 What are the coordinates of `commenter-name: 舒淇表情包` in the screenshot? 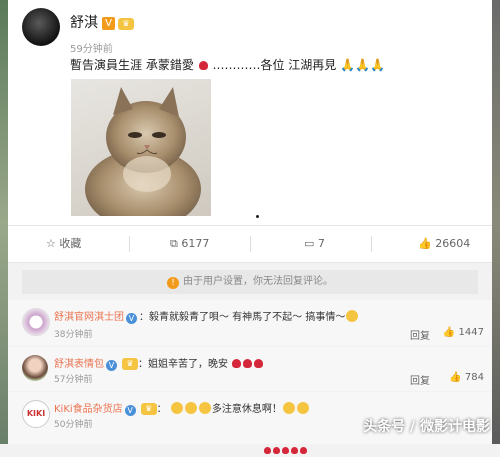 It's located at (79, 364).